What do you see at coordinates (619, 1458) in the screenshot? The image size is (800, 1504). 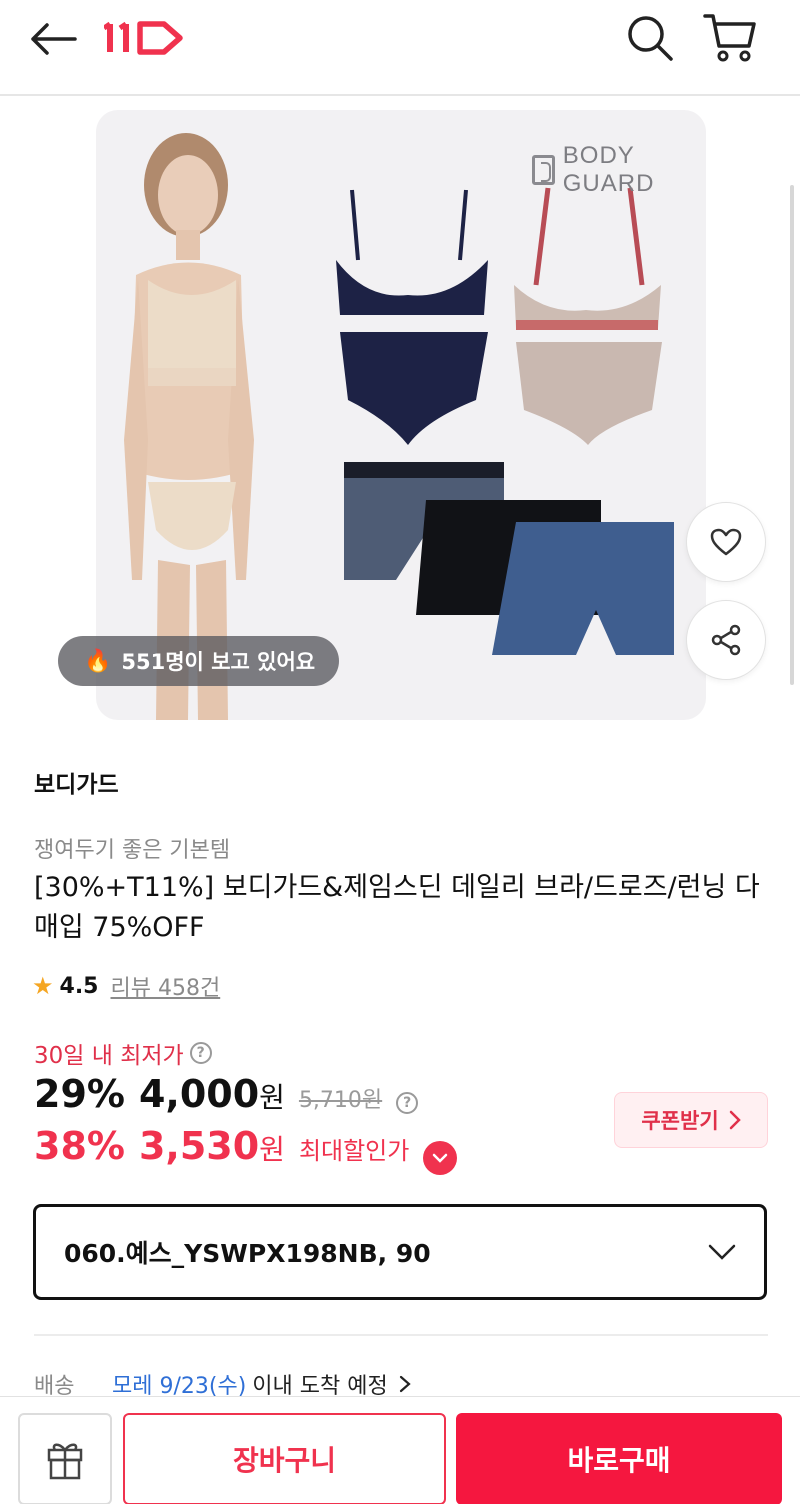 I see `buy-now-button: 바로구매` at bounding box center [619, 1458].